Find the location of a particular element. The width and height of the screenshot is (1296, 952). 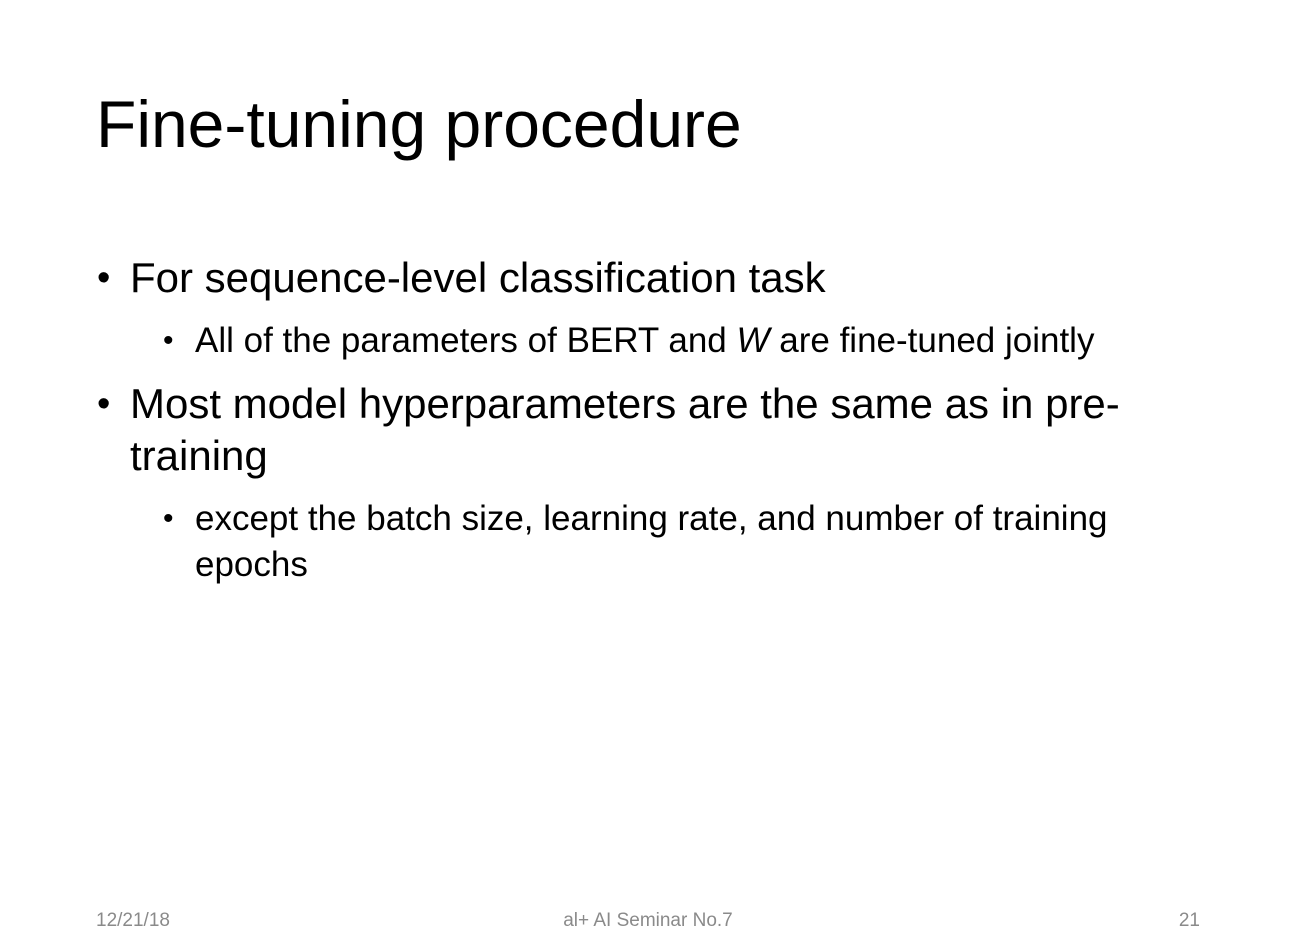

slide-title: Fine-tuning procedure is located at coordinates (419, 124).